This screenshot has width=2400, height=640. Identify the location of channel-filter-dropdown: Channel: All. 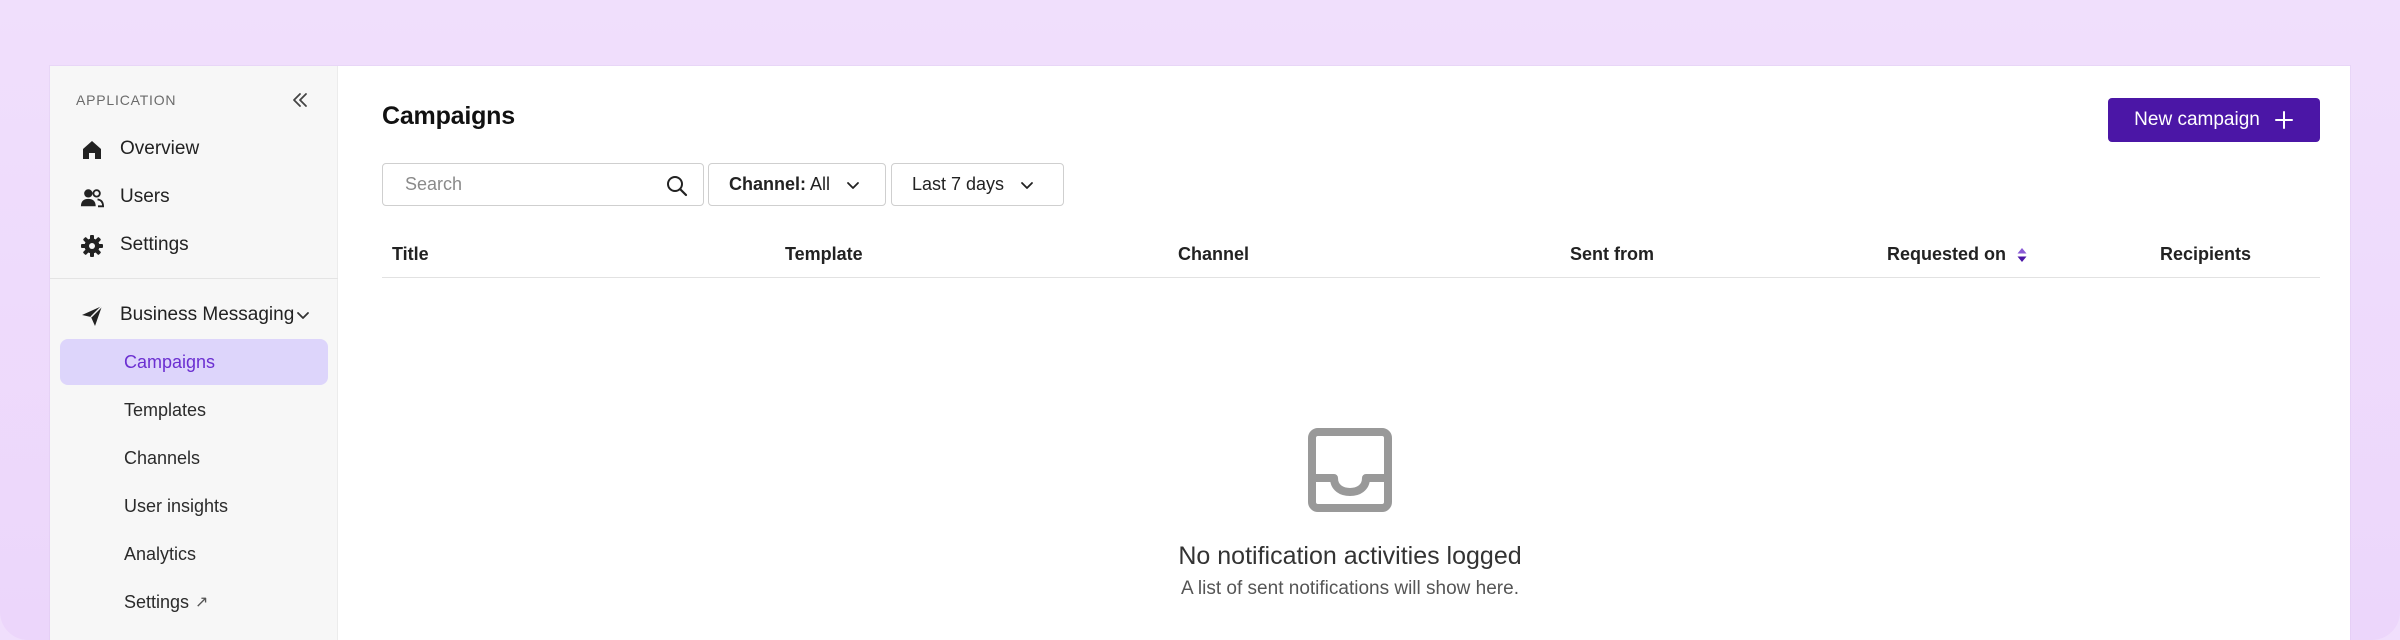
(797, 184).